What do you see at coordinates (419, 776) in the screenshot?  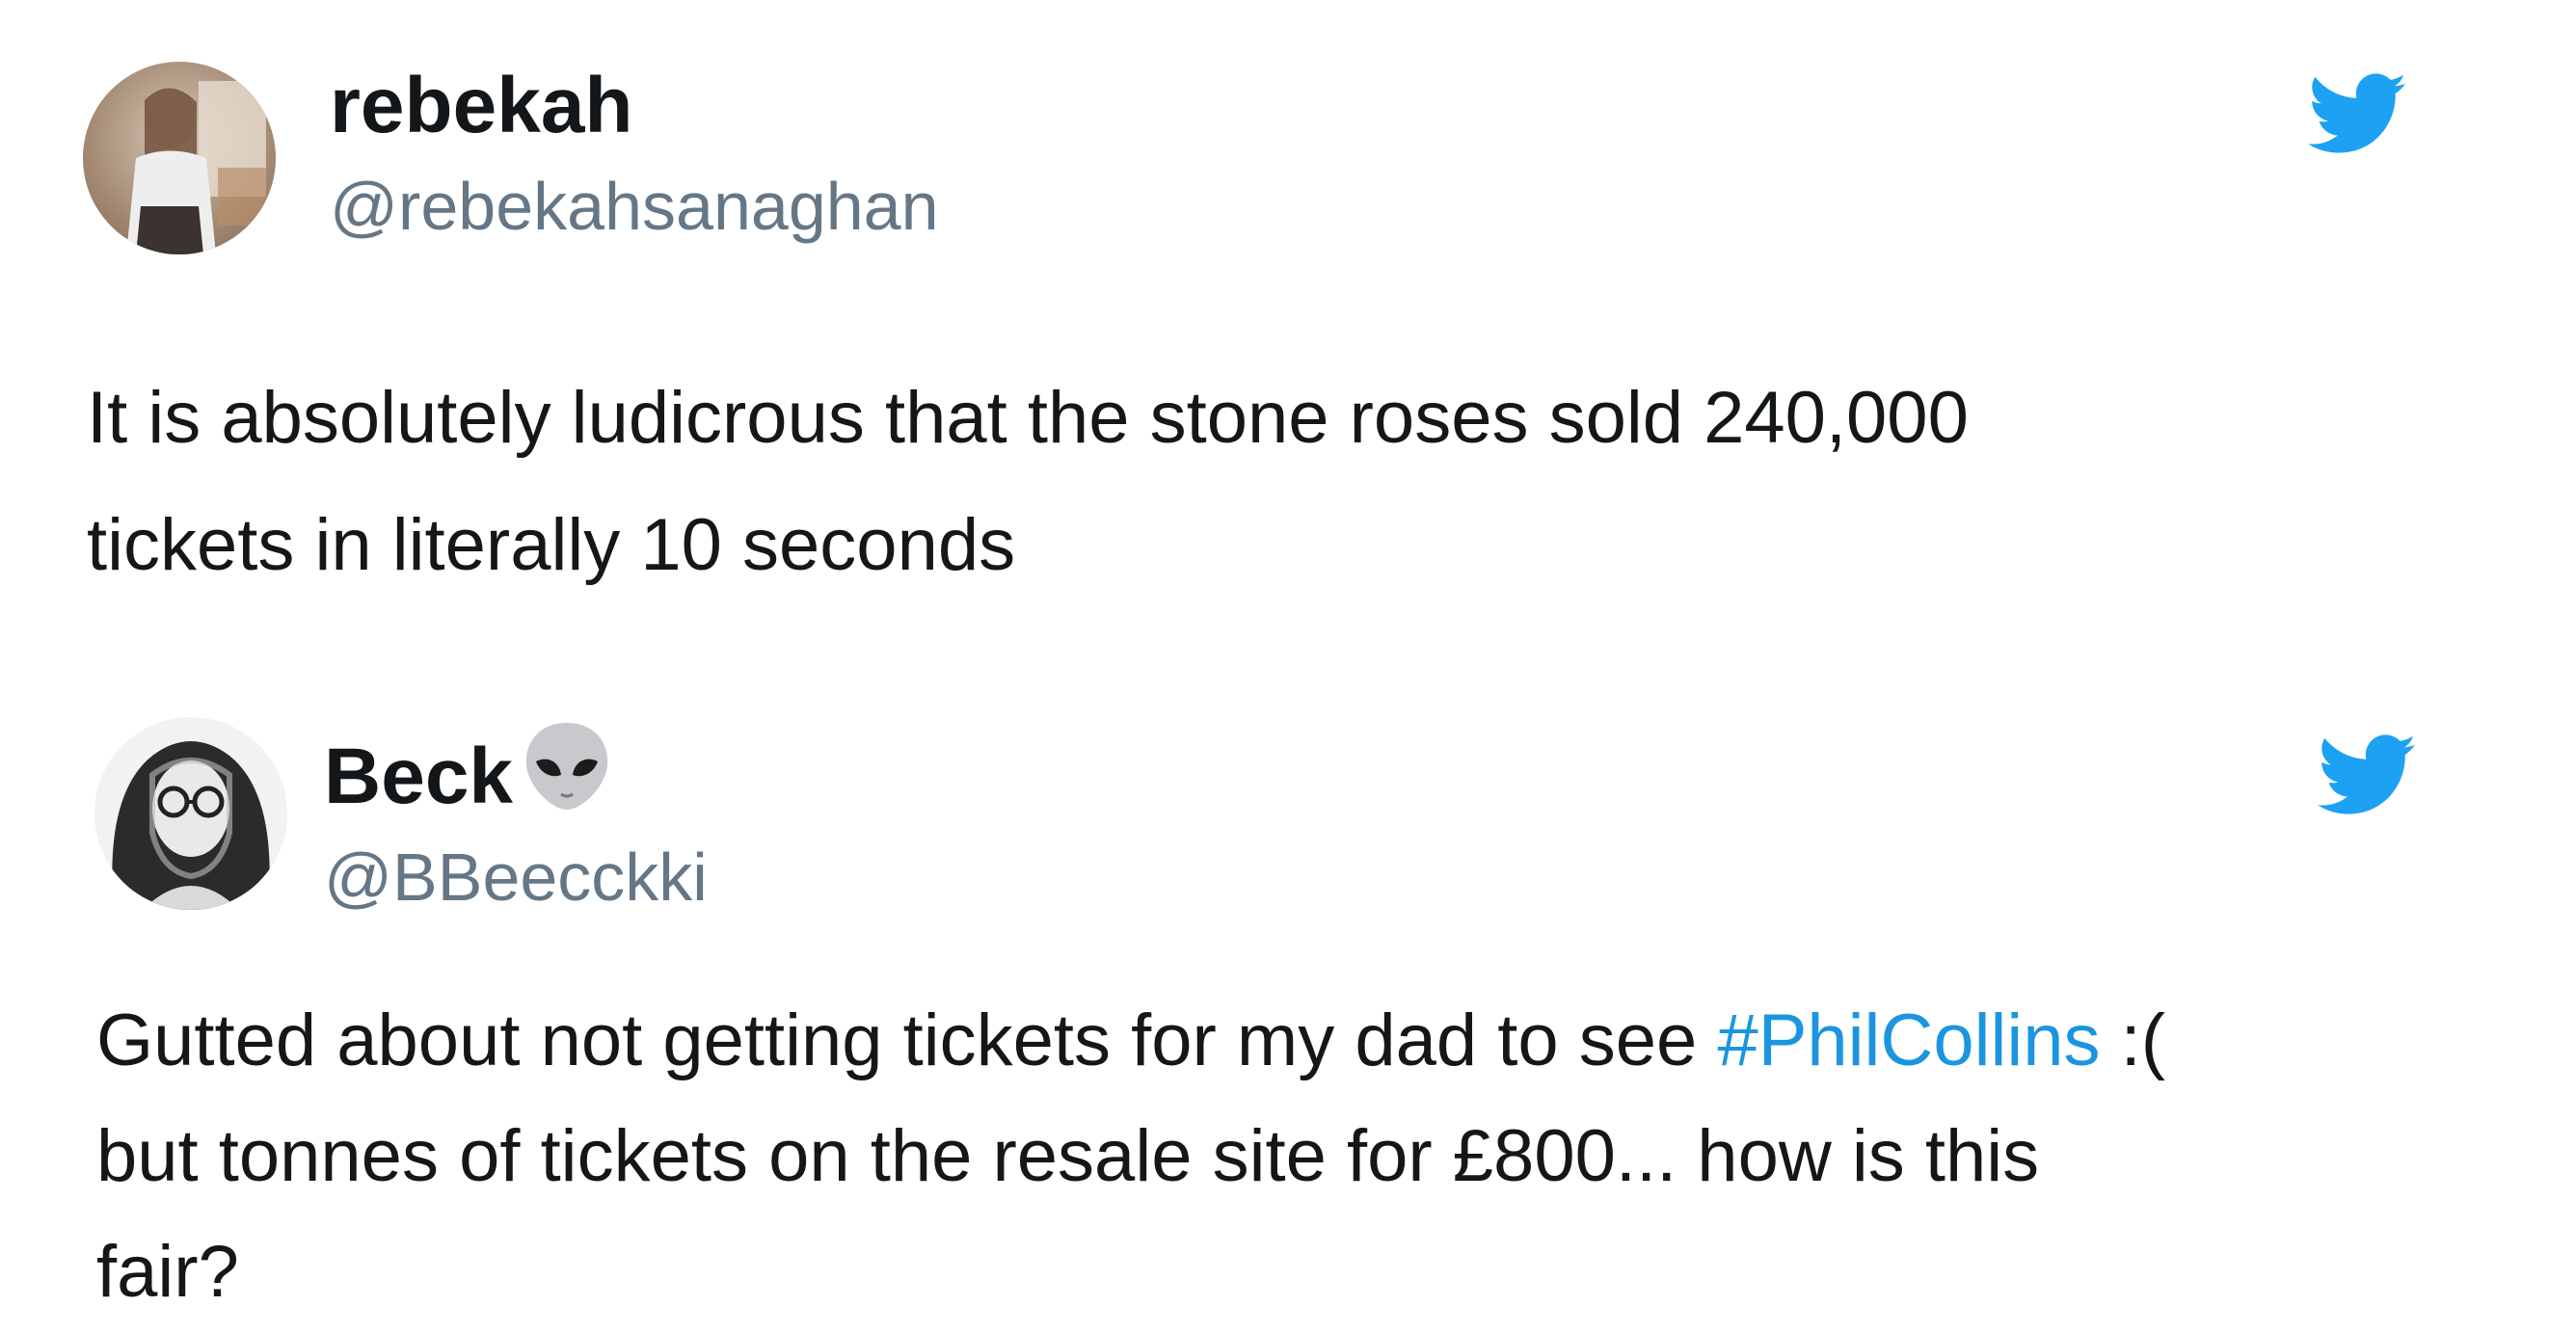 I see `display-name-text: Beck` at bounding box center [419, 776].